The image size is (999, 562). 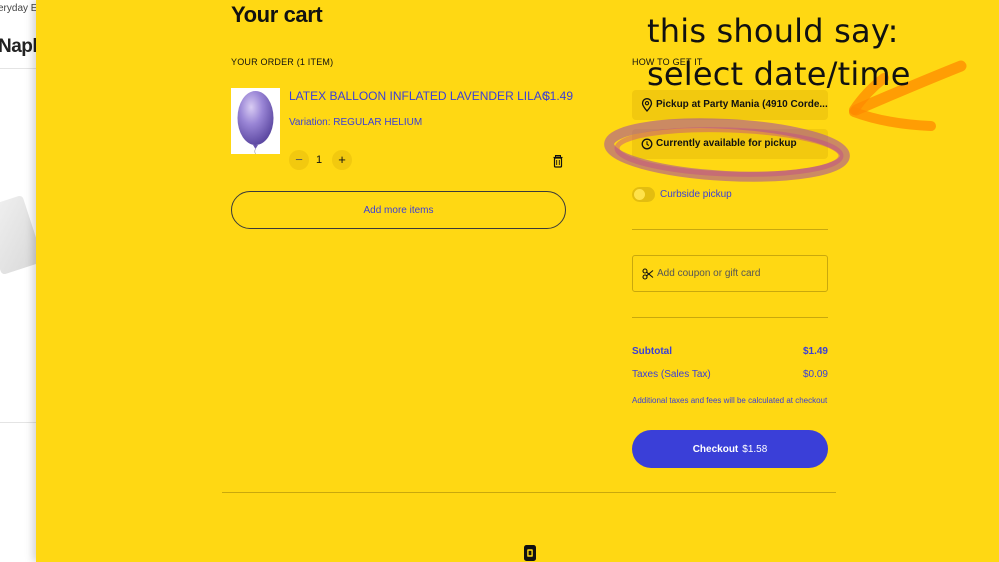 I want to click on item-price: $1.49, so click(x=558, y=96).